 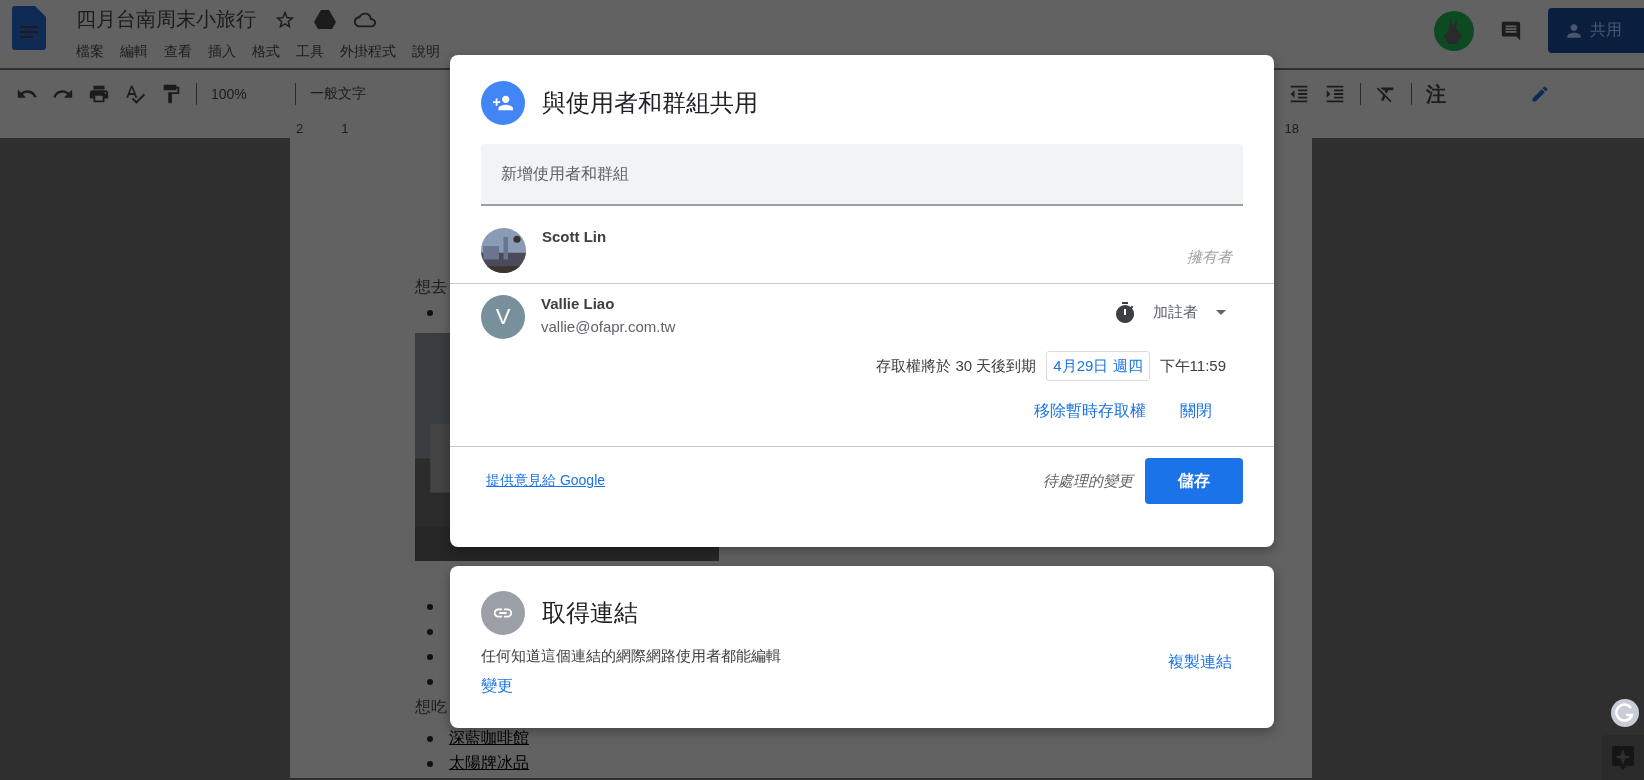 What do you see at coordinates (631, 656) in the screenshot?
I see `link-description: 任何知道這個連結的網際網路使用者都能編輯` at bounding box center [631, 656].